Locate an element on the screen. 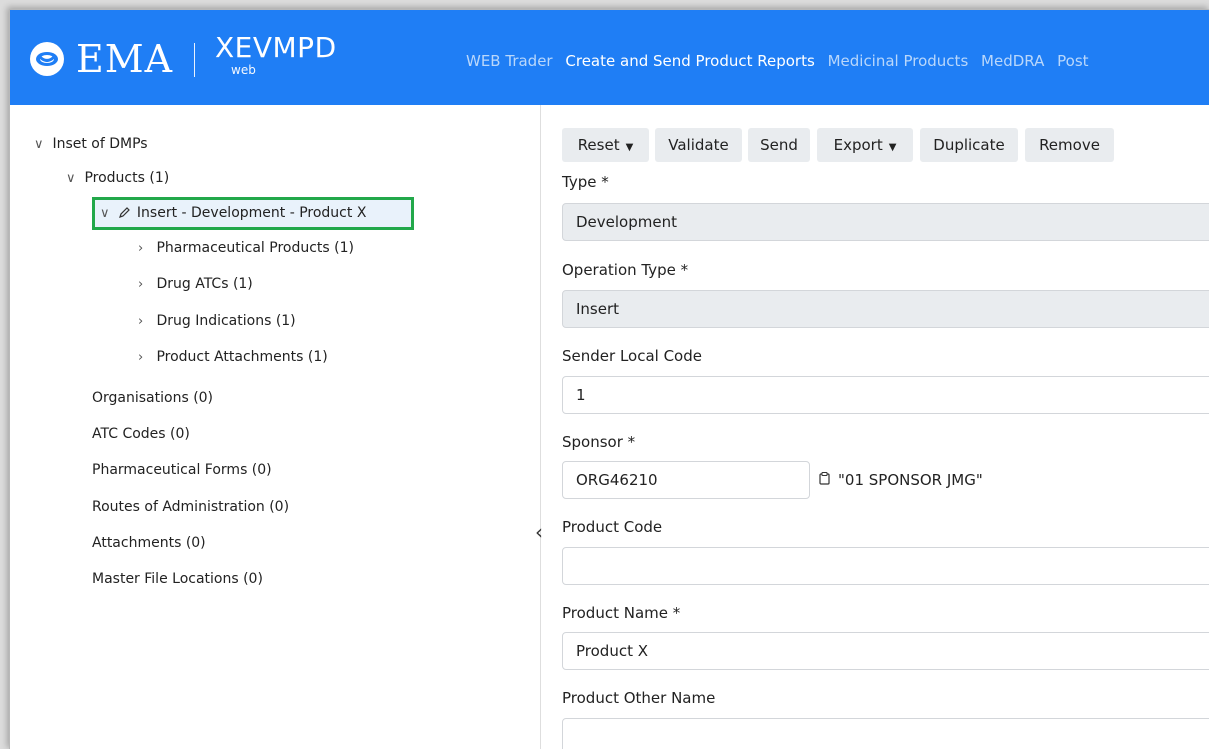  tree-pharmaceutical-forms: Pharmaceutical Forms (0) is located at coordinates (182, 470).